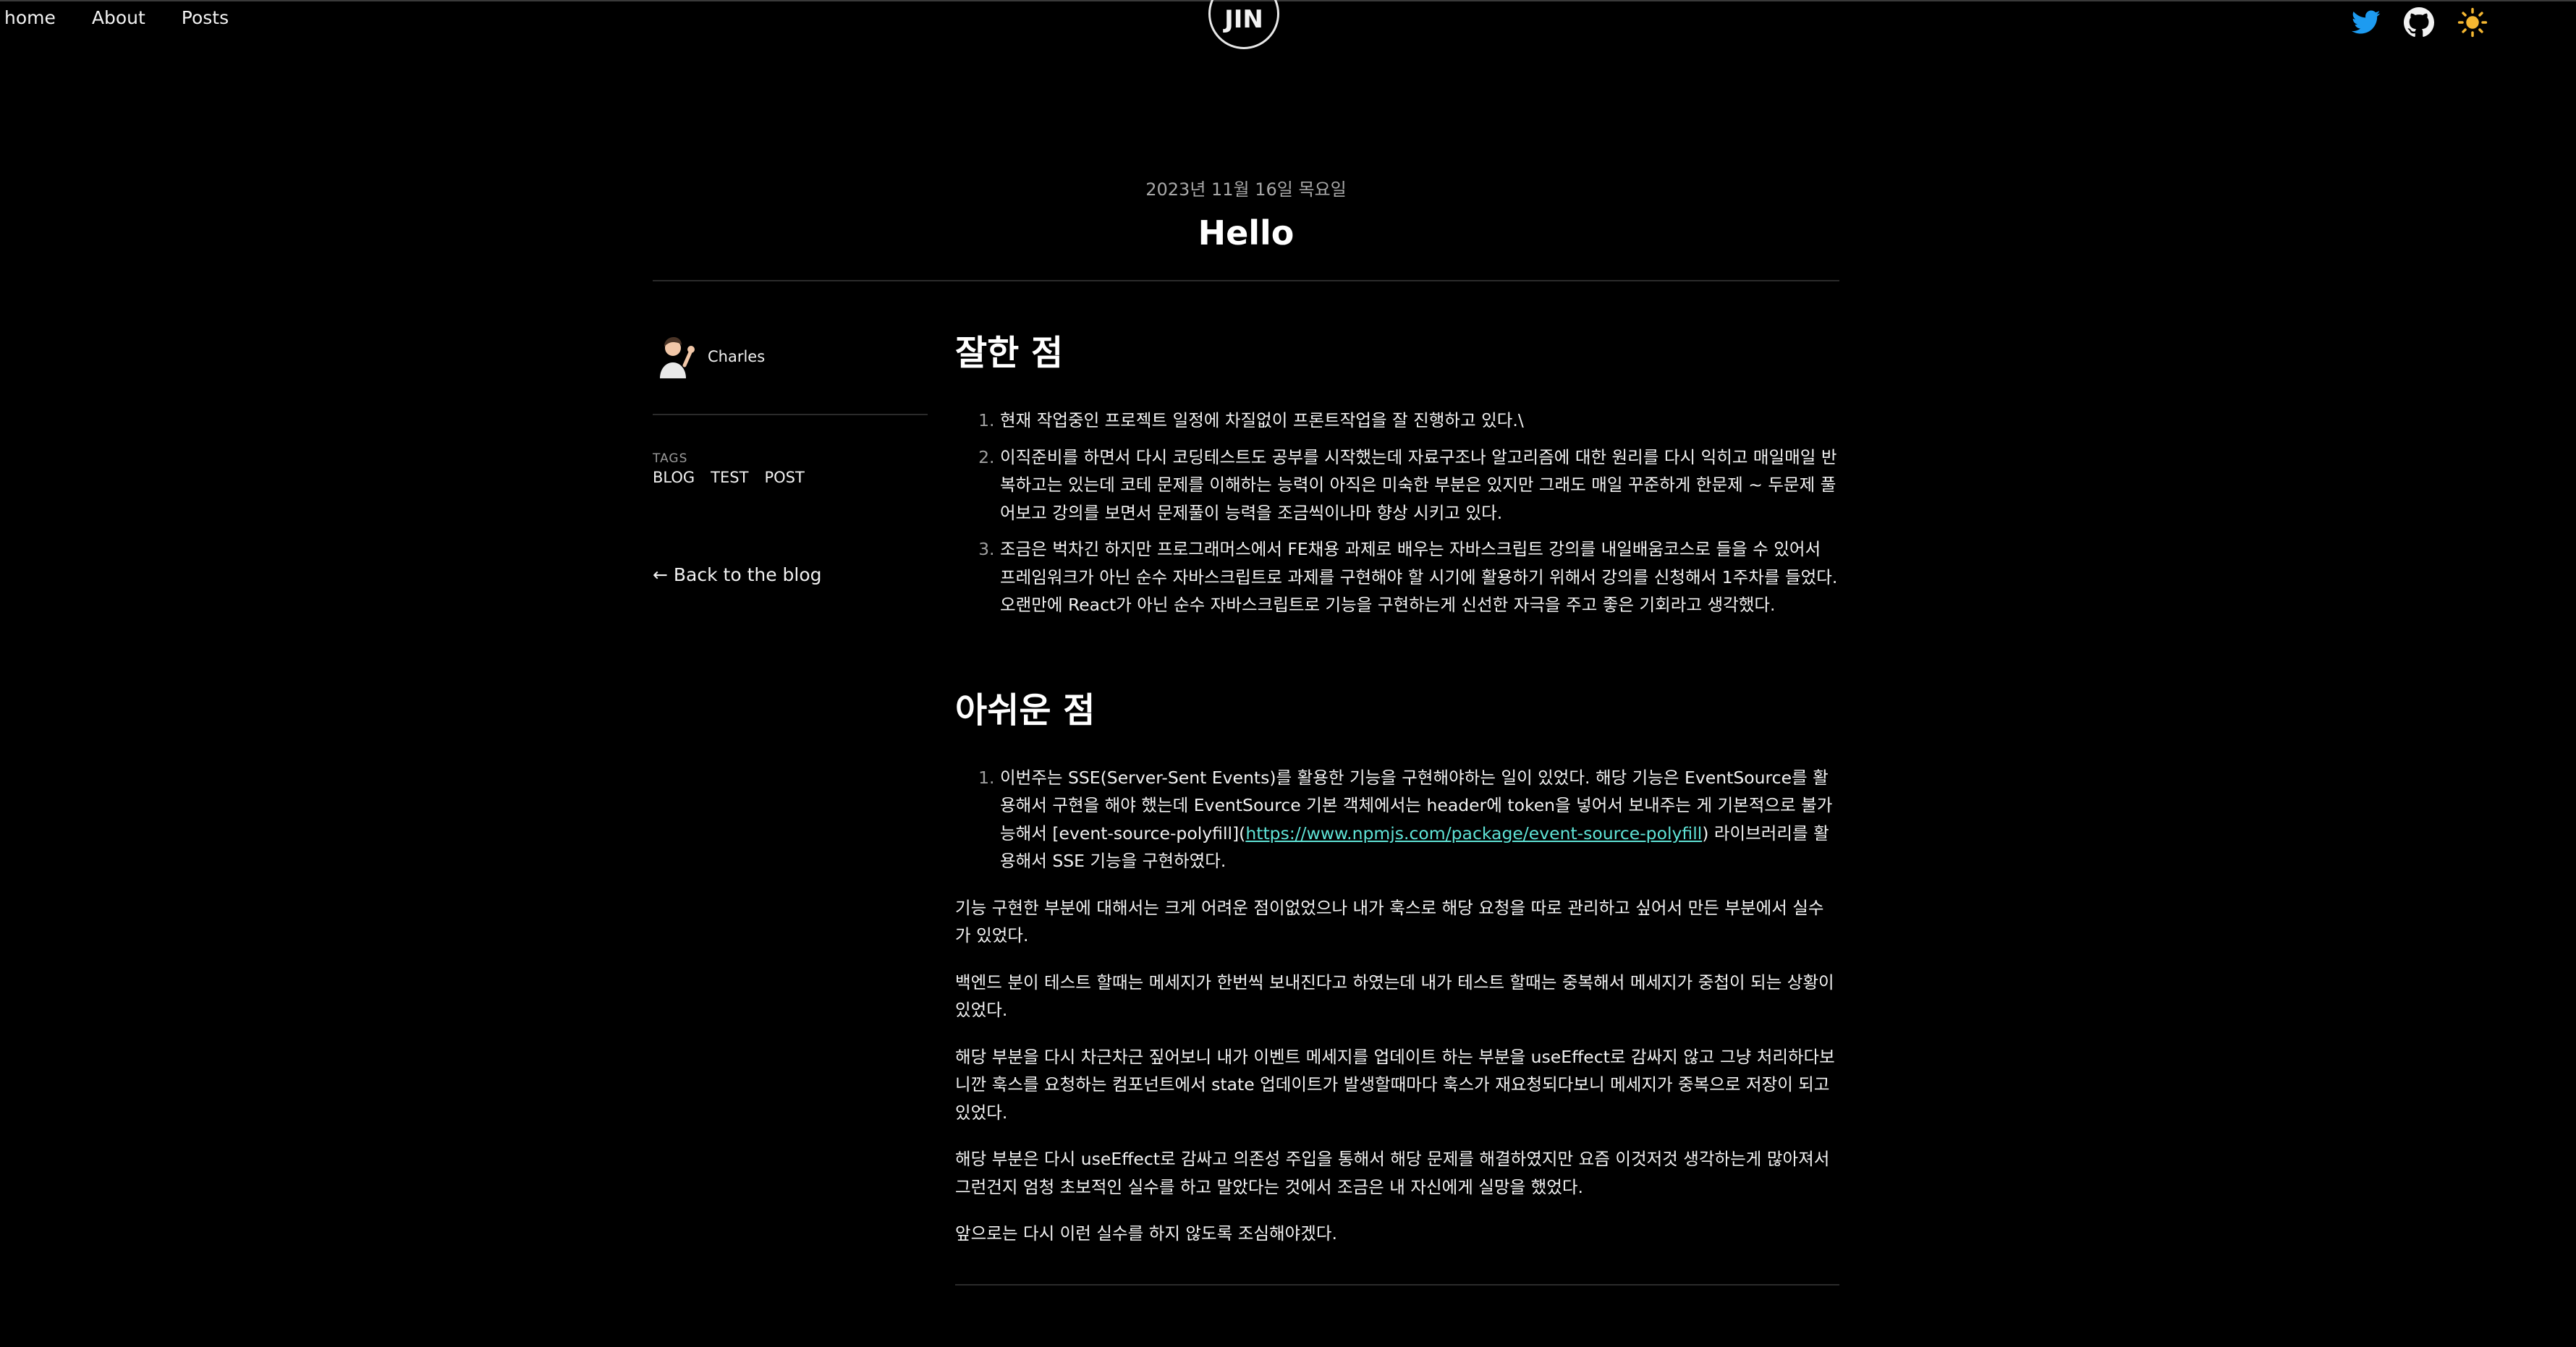 The image size is (2576, 1347). What do you see at coordinates (1009, 353) in the screenshot?
I see `heading-good-points: 잘한 점` at bounding box center [1009, 353].